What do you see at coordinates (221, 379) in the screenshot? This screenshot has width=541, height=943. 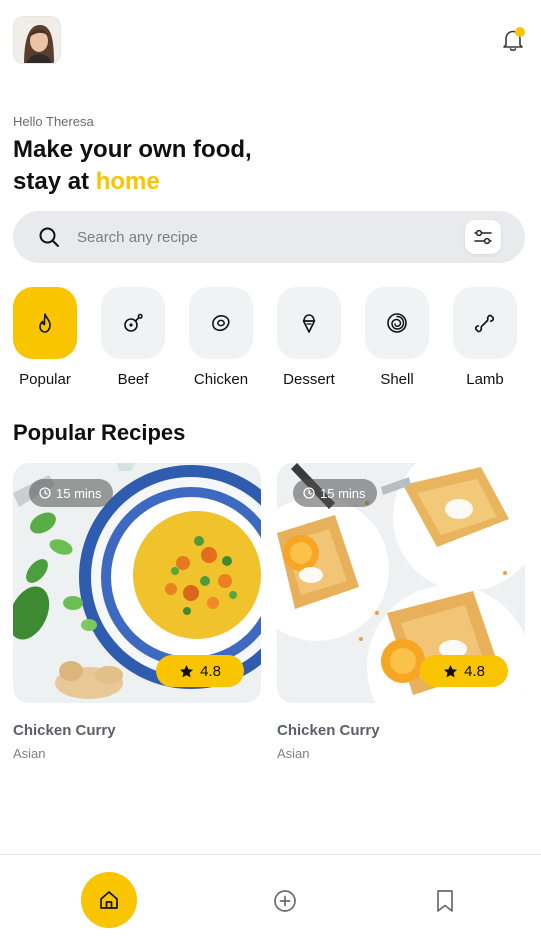 I see `category-label: Chicken` at bounding box center [221, 379].